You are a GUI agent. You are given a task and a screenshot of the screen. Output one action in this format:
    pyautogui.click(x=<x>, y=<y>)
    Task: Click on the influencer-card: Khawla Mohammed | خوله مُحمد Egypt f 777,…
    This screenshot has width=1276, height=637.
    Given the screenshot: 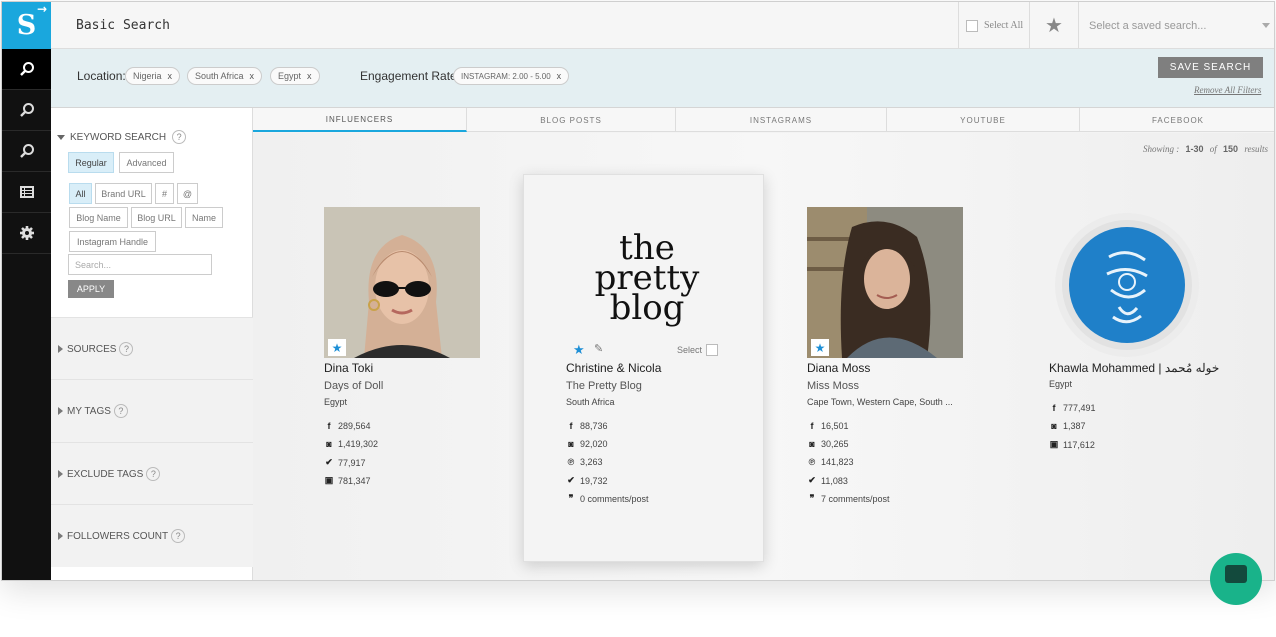 What is the action you would take?
    pyautogui.click(x=1149, y=337)
    